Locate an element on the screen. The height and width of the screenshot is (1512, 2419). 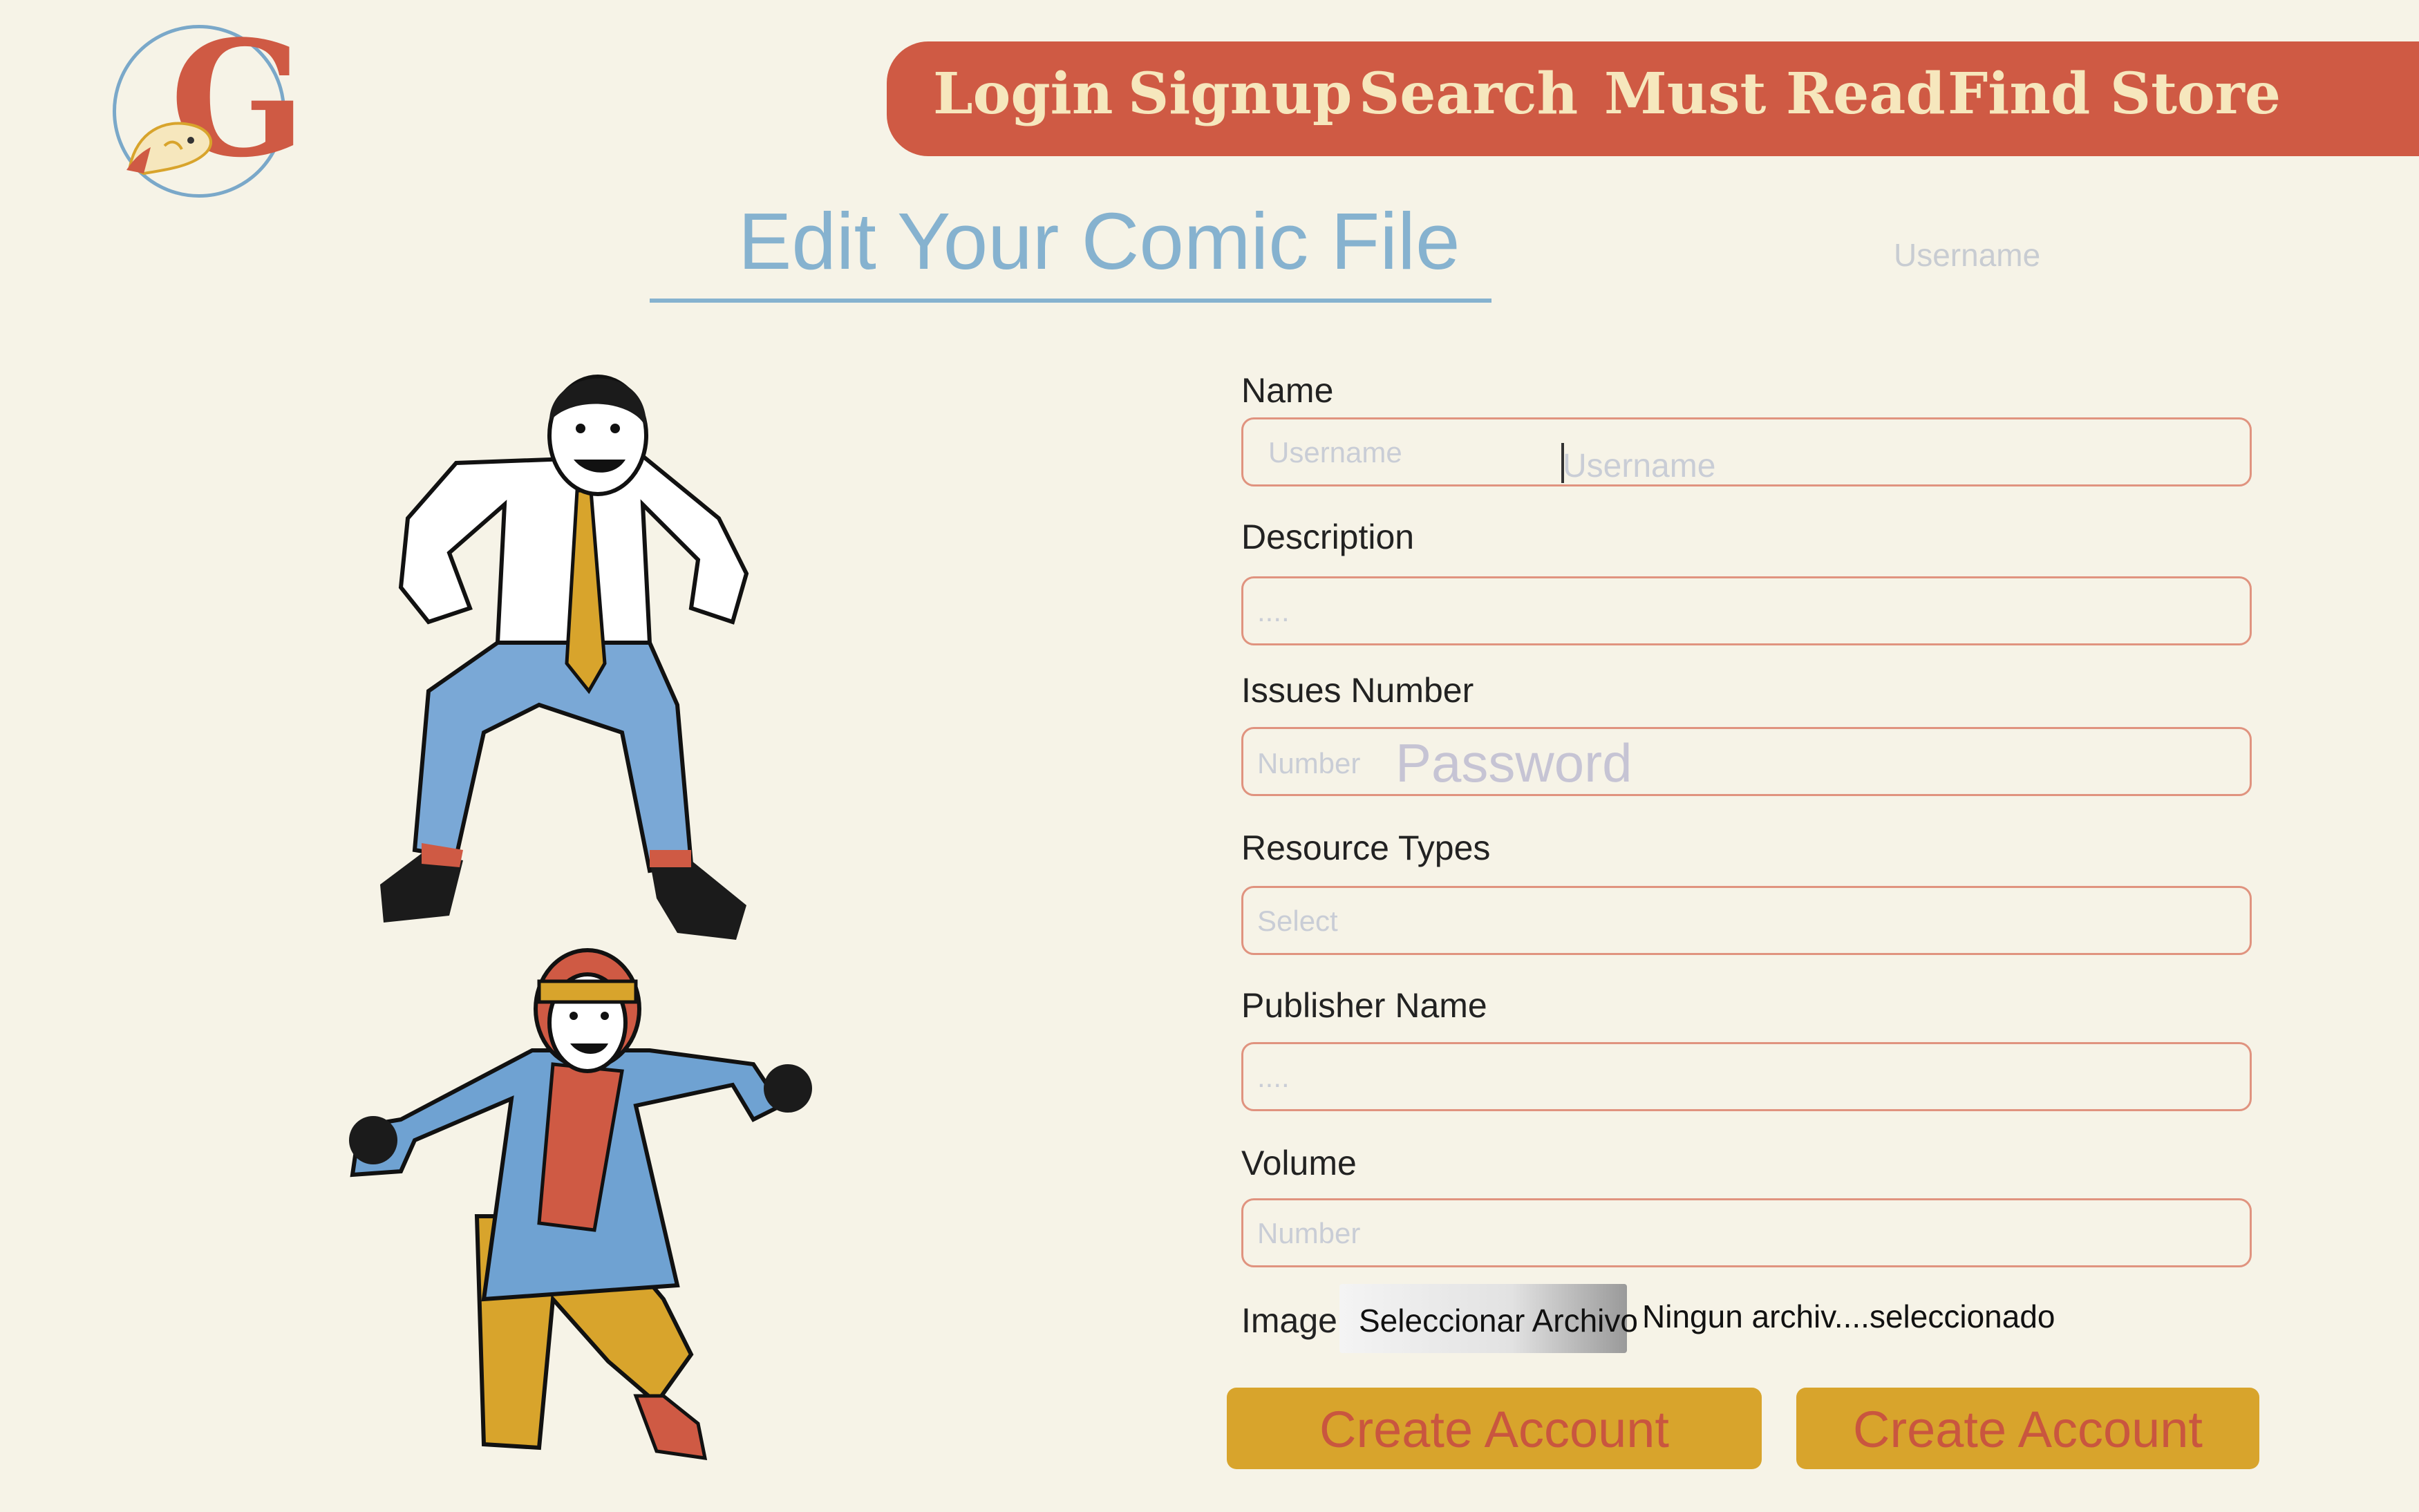
nav-find-store: Find Store is located at coordinates (2115, 94).